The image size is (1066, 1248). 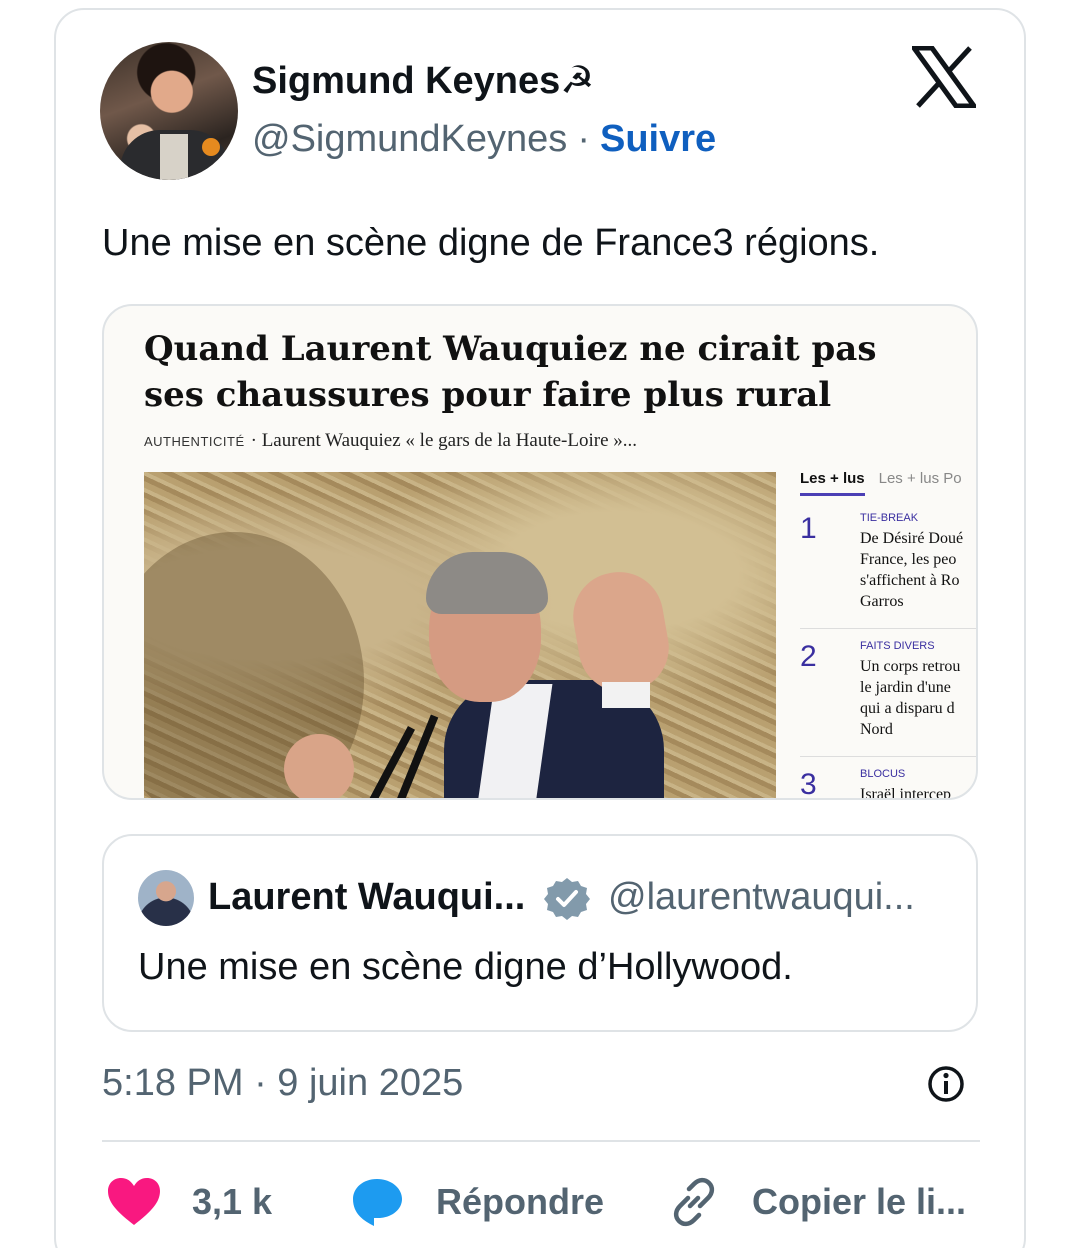 What do you see at coordinates (832, 483) in the screenshot?
I see `tab-most-read: Les + lus` at bounding box center [832, 483].